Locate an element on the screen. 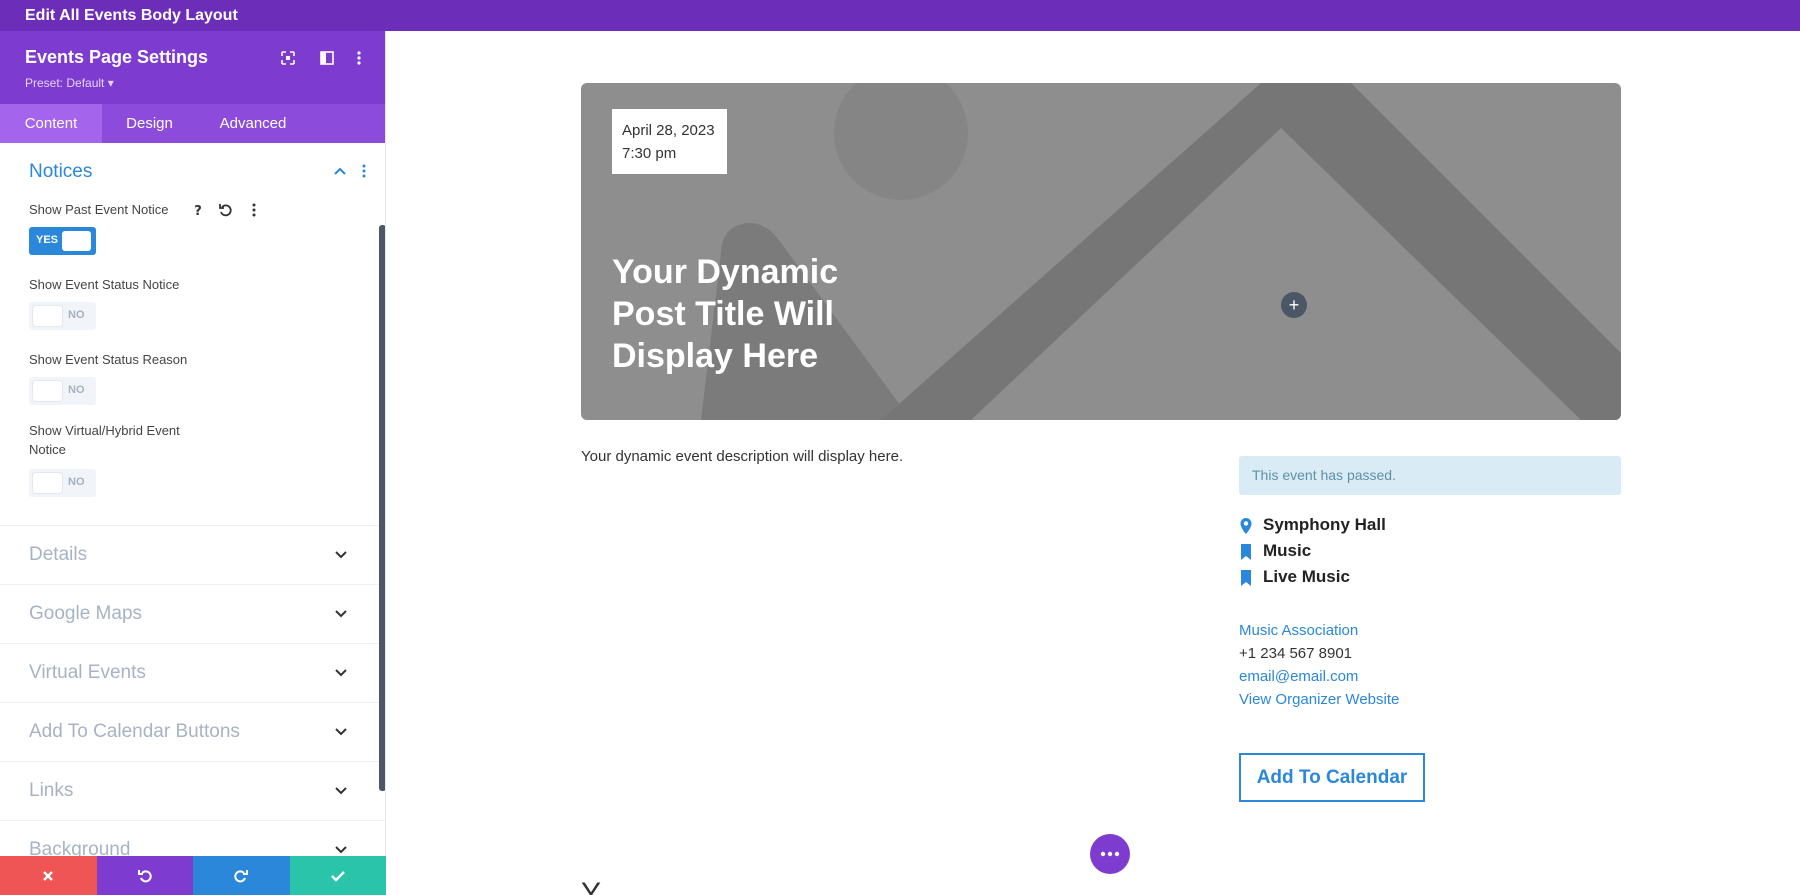 This screenshot has width=1800, height=895. past-event-notice: This event has passed. is located at coordinates (1430, 475).